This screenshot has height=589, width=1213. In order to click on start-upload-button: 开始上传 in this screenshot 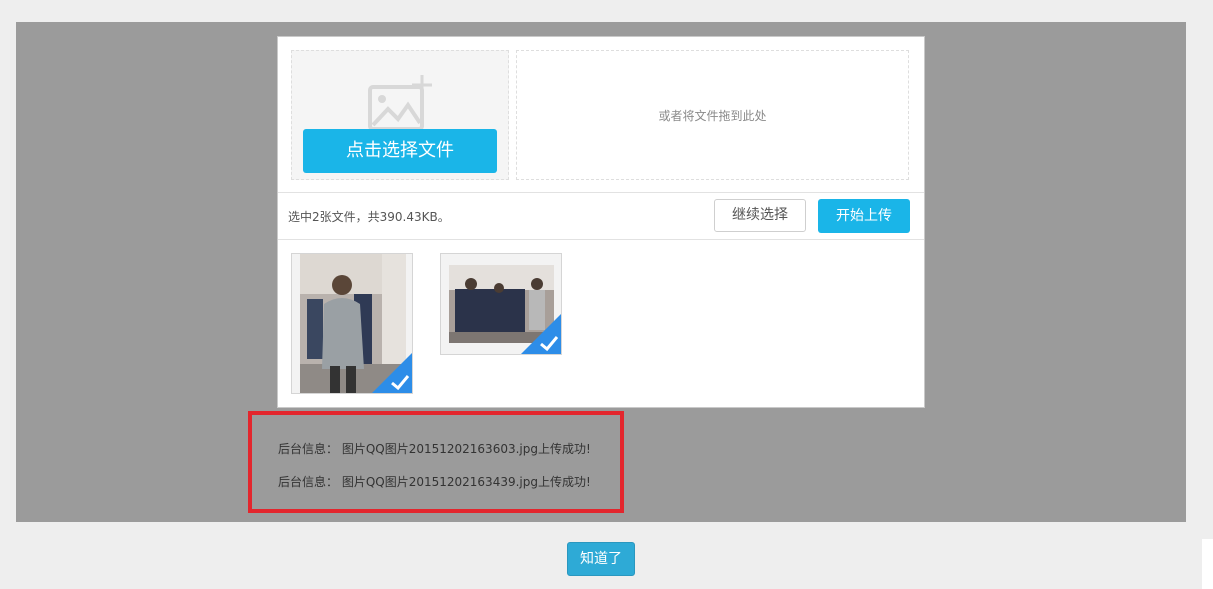, I will do `click(864, 216)`.